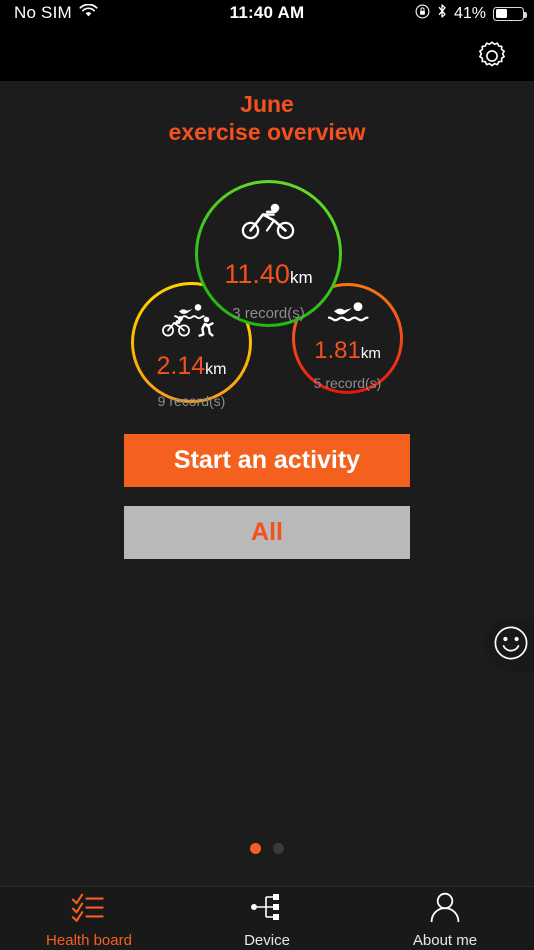 The image size is (534, 950). I want to click on cycling-unit: km, so click(301, 277).